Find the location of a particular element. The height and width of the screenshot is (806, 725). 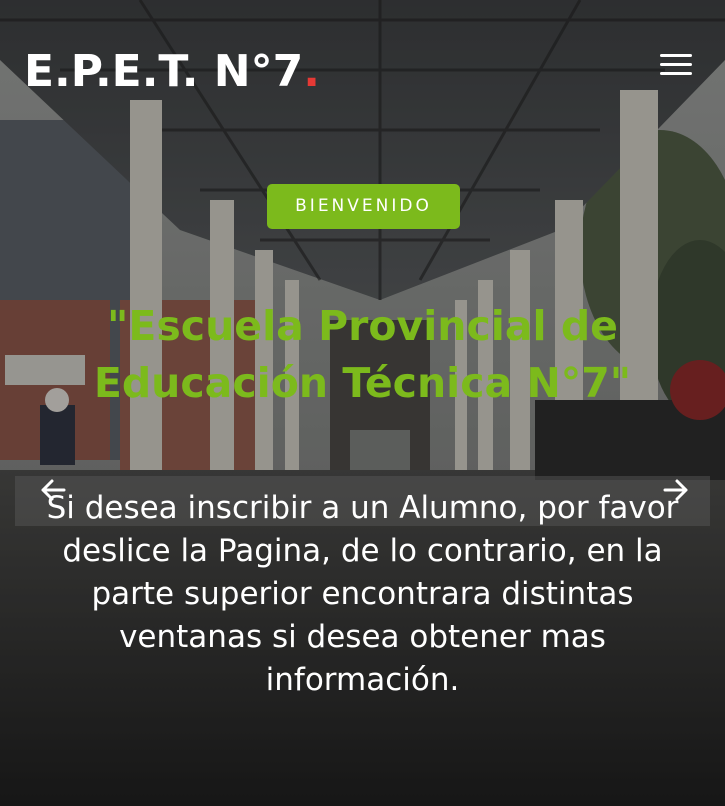

hero-title-line-2: Educación Técnica N°7" is located at coordinates (362, 383).